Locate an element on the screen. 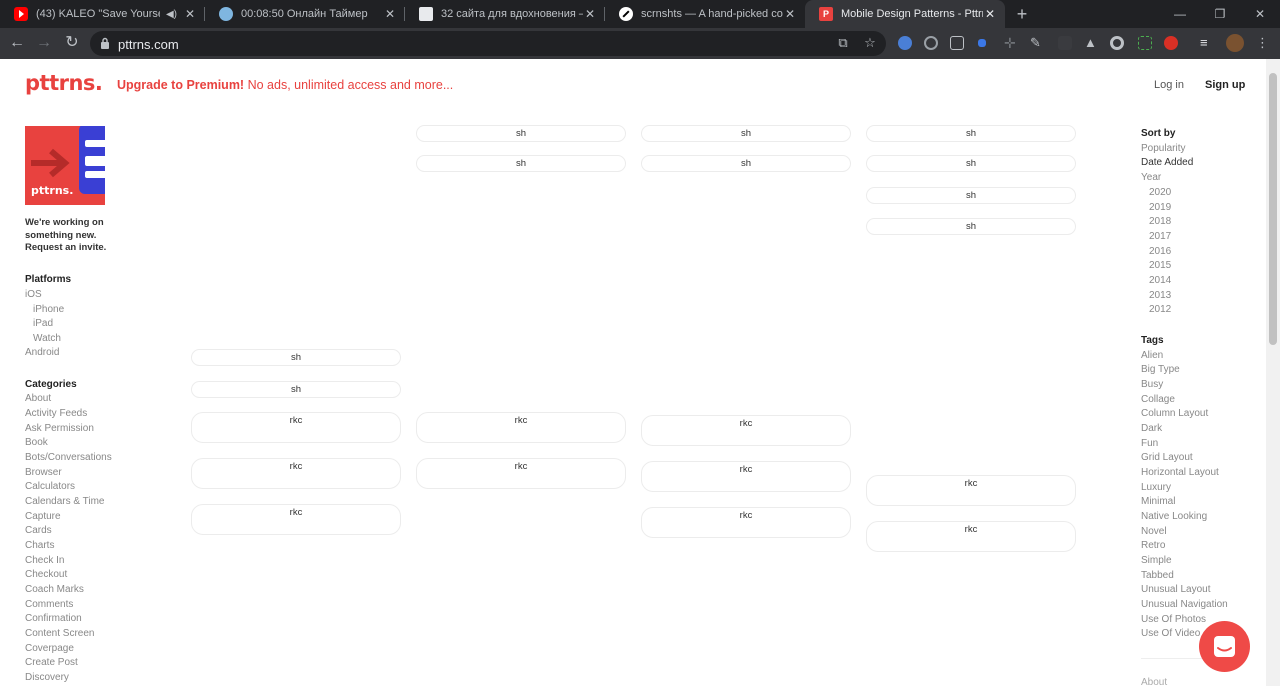  tag-link: Dark is located at coordinates (1151, 428).